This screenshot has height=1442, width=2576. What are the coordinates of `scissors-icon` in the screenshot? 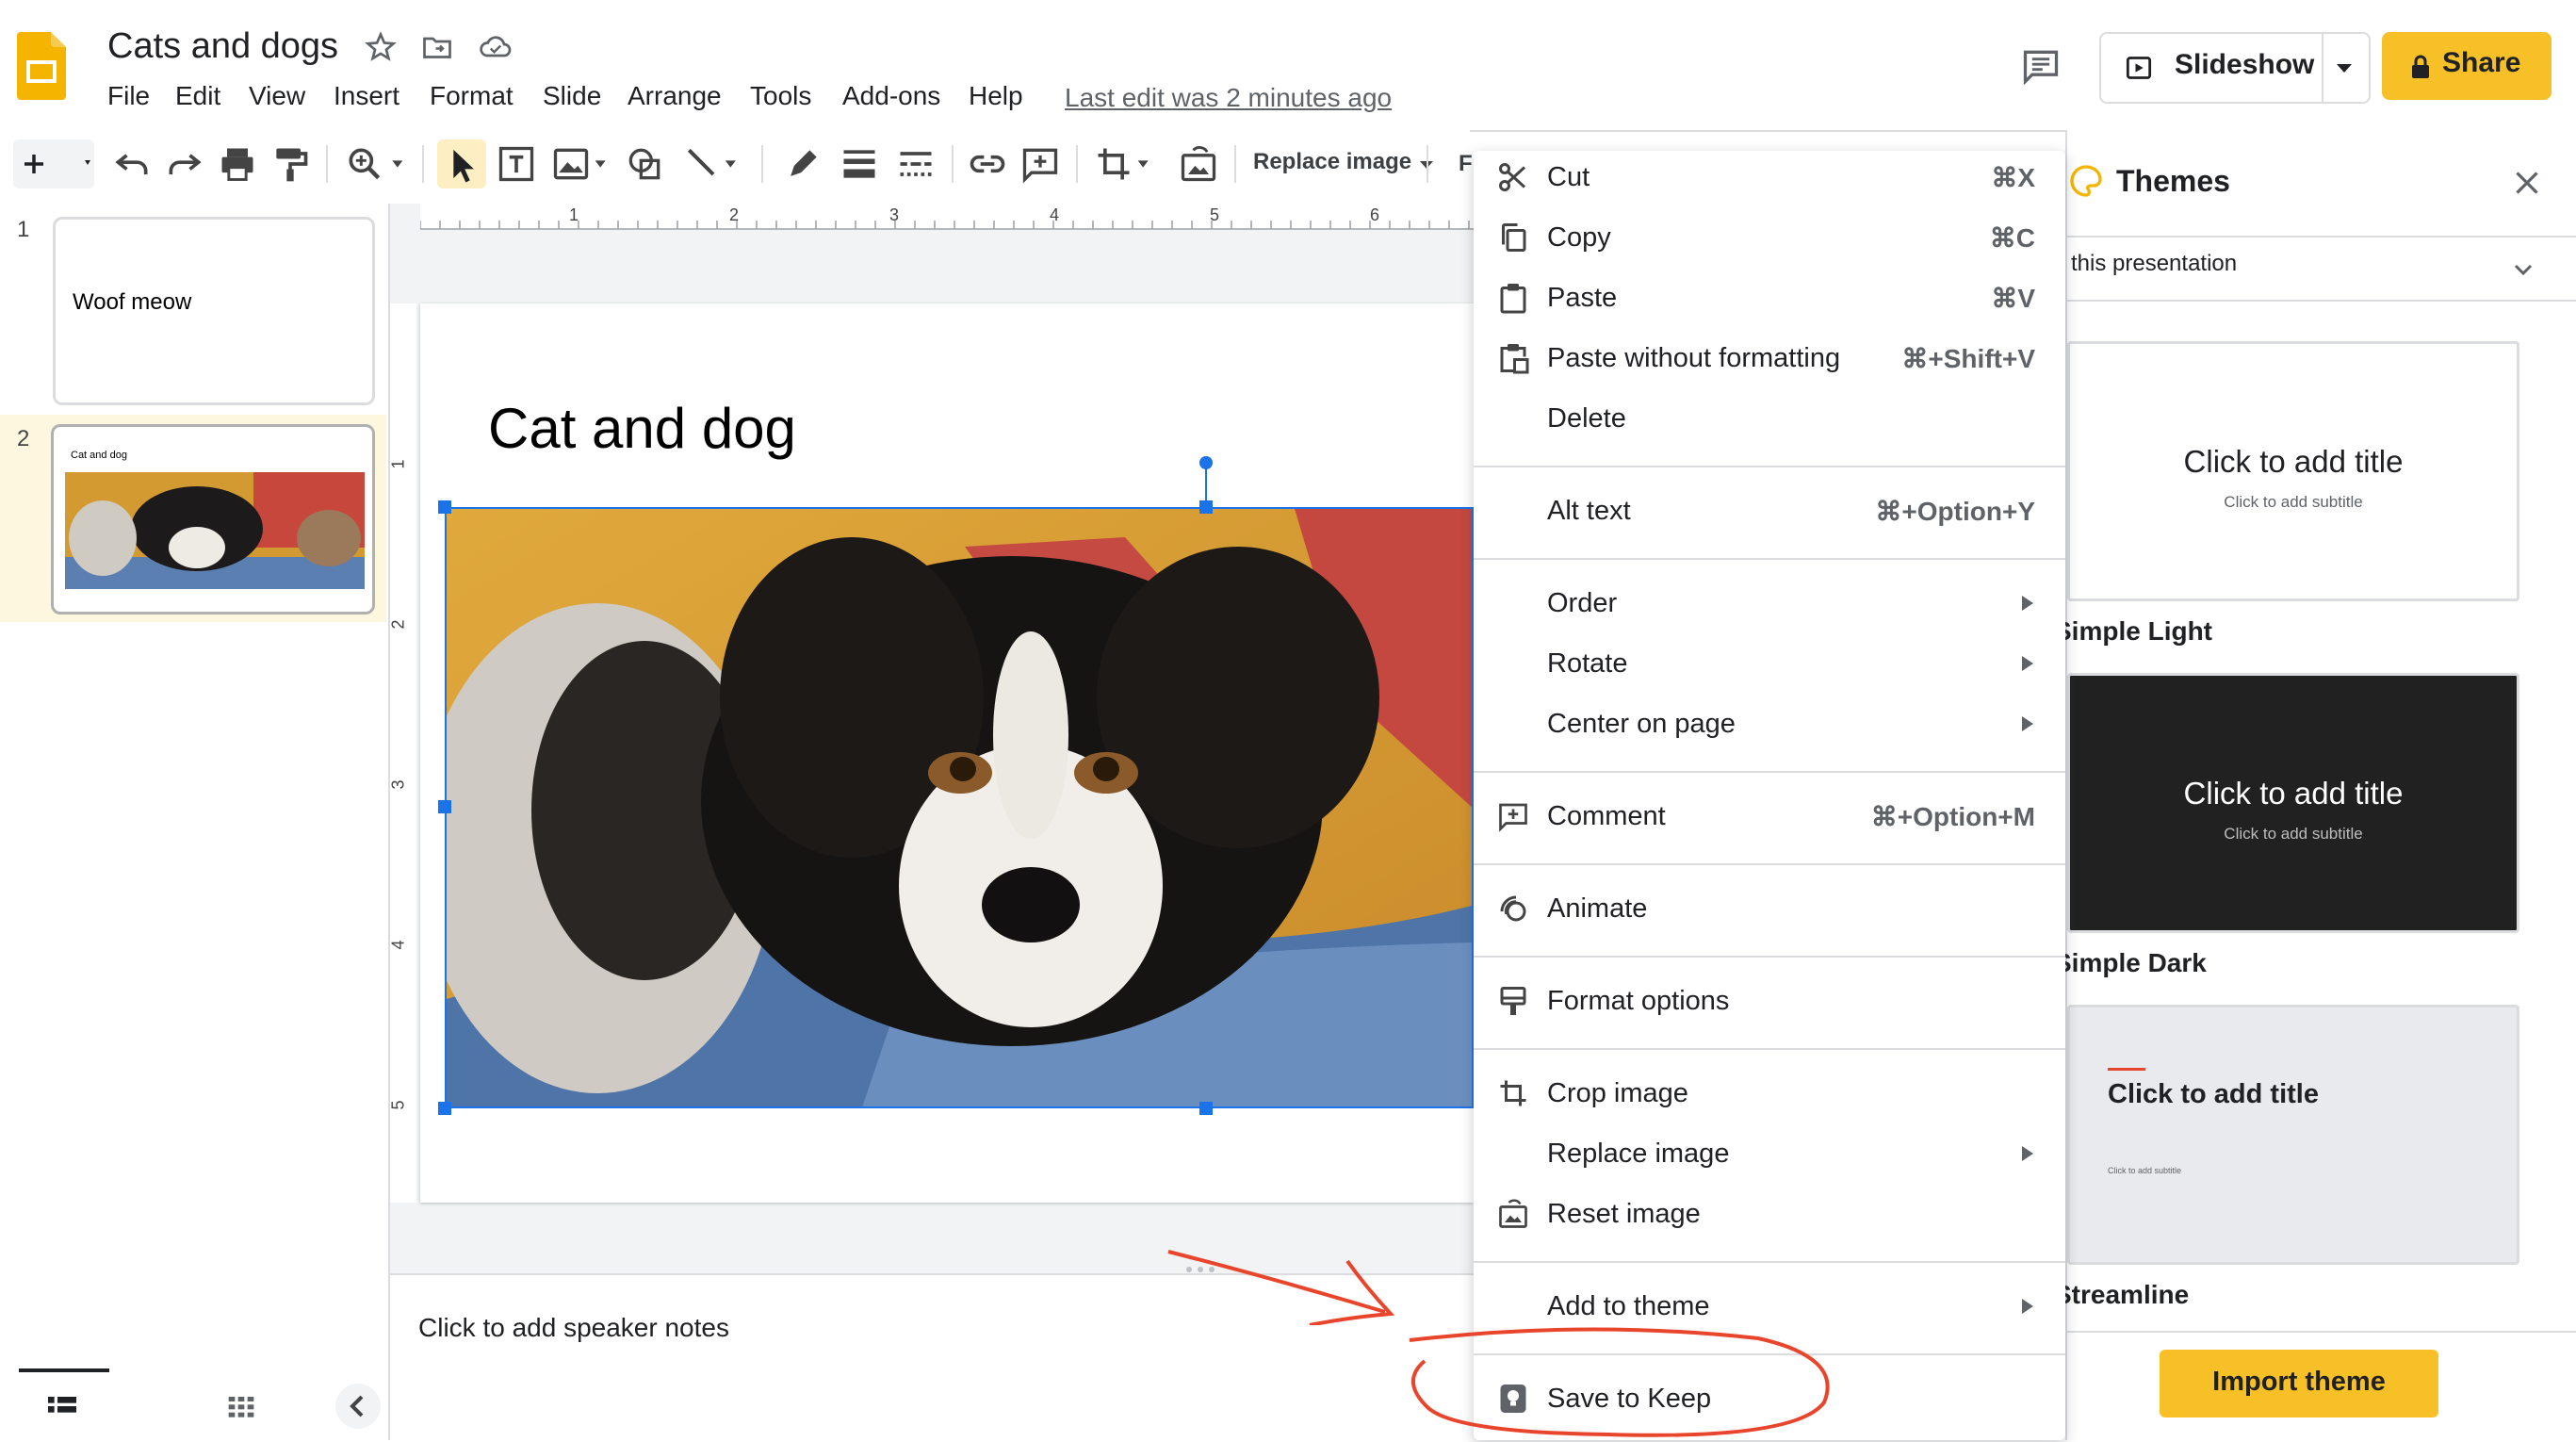 It's located at (1513, 177).